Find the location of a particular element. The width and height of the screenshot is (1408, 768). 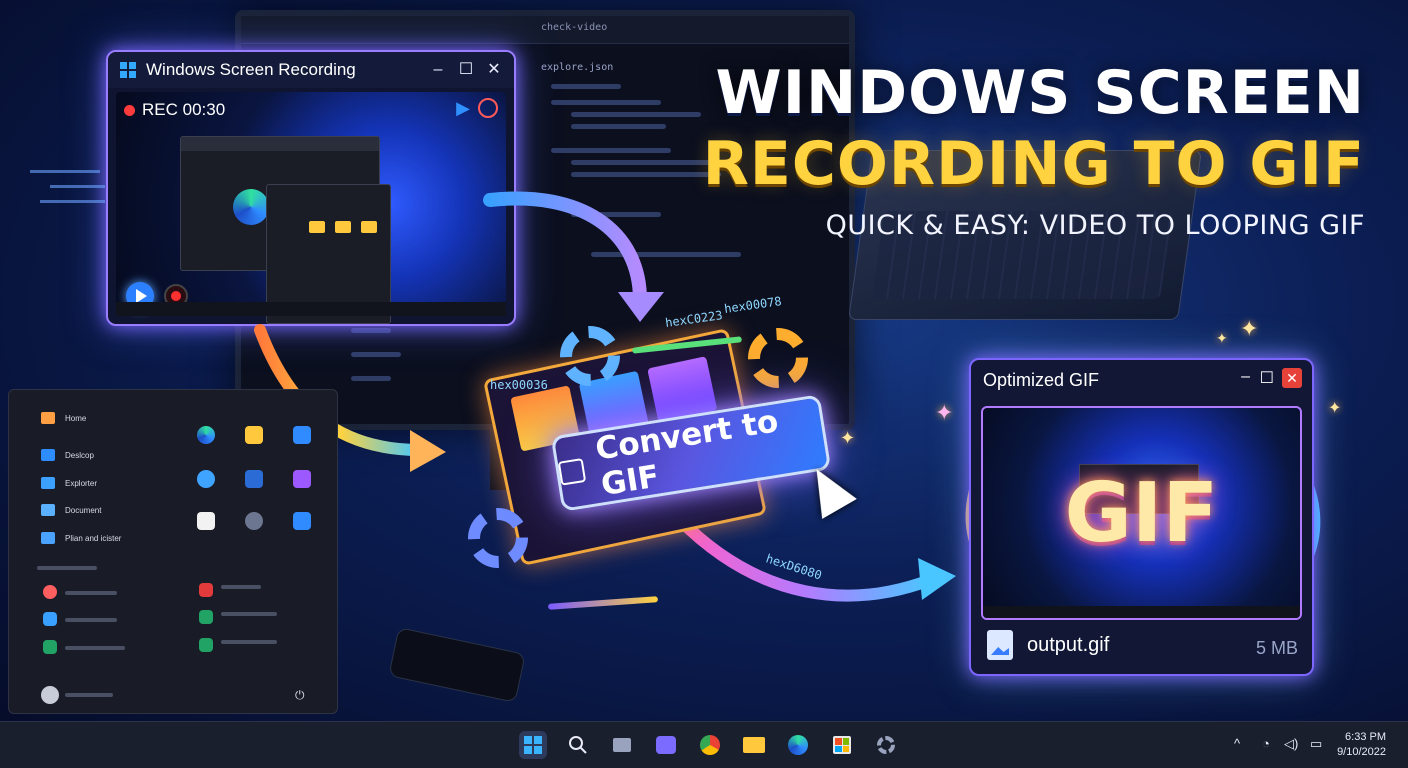

globe-app-icon is located at coordinates (206, 479).